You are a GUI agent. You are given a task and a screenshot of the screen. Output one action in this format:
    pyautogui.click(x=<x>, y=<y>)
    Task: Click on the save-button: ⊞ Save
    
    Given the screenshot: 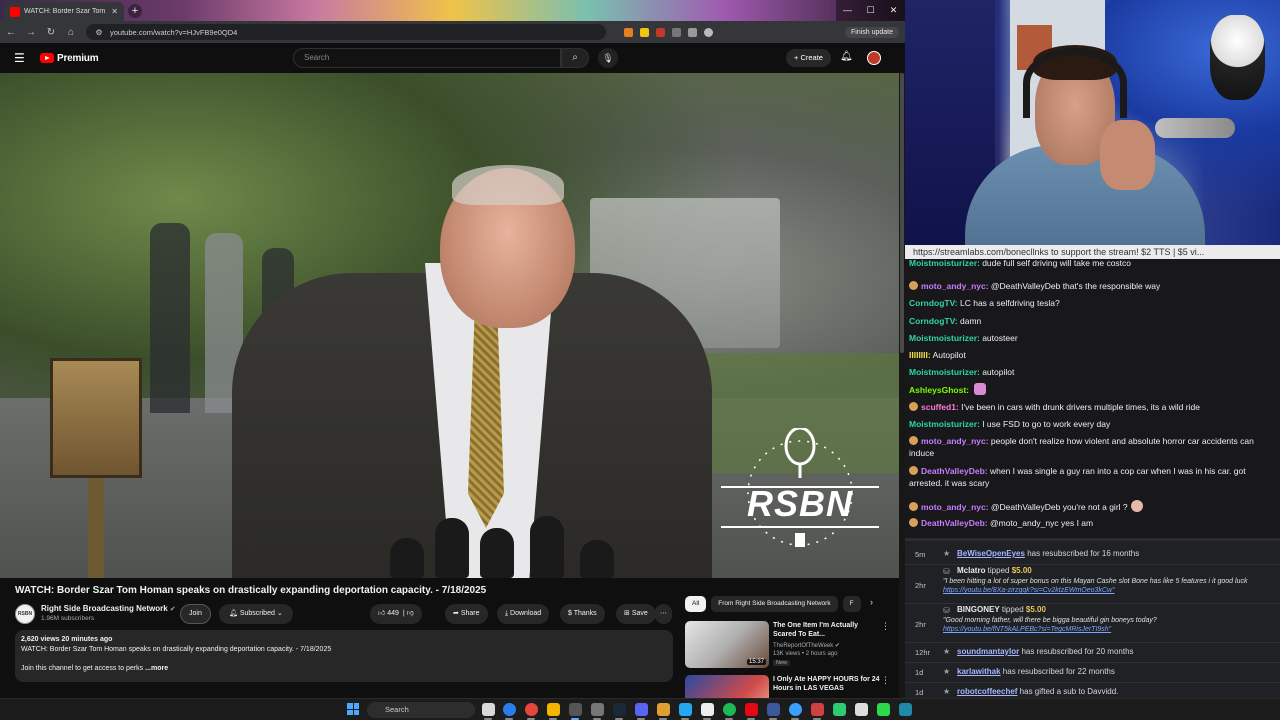 What is the action you would take?
    pyautogui.click(x=636, y=614)
    